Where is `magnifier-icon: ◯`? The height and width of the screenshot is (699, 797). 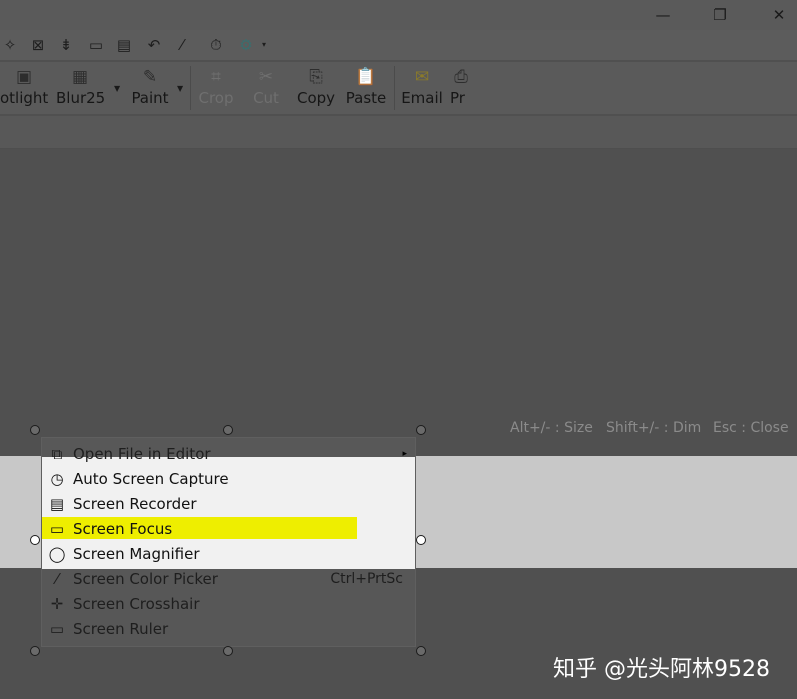 magnifier-icon: ◯ is located at coordinates (57, 554).